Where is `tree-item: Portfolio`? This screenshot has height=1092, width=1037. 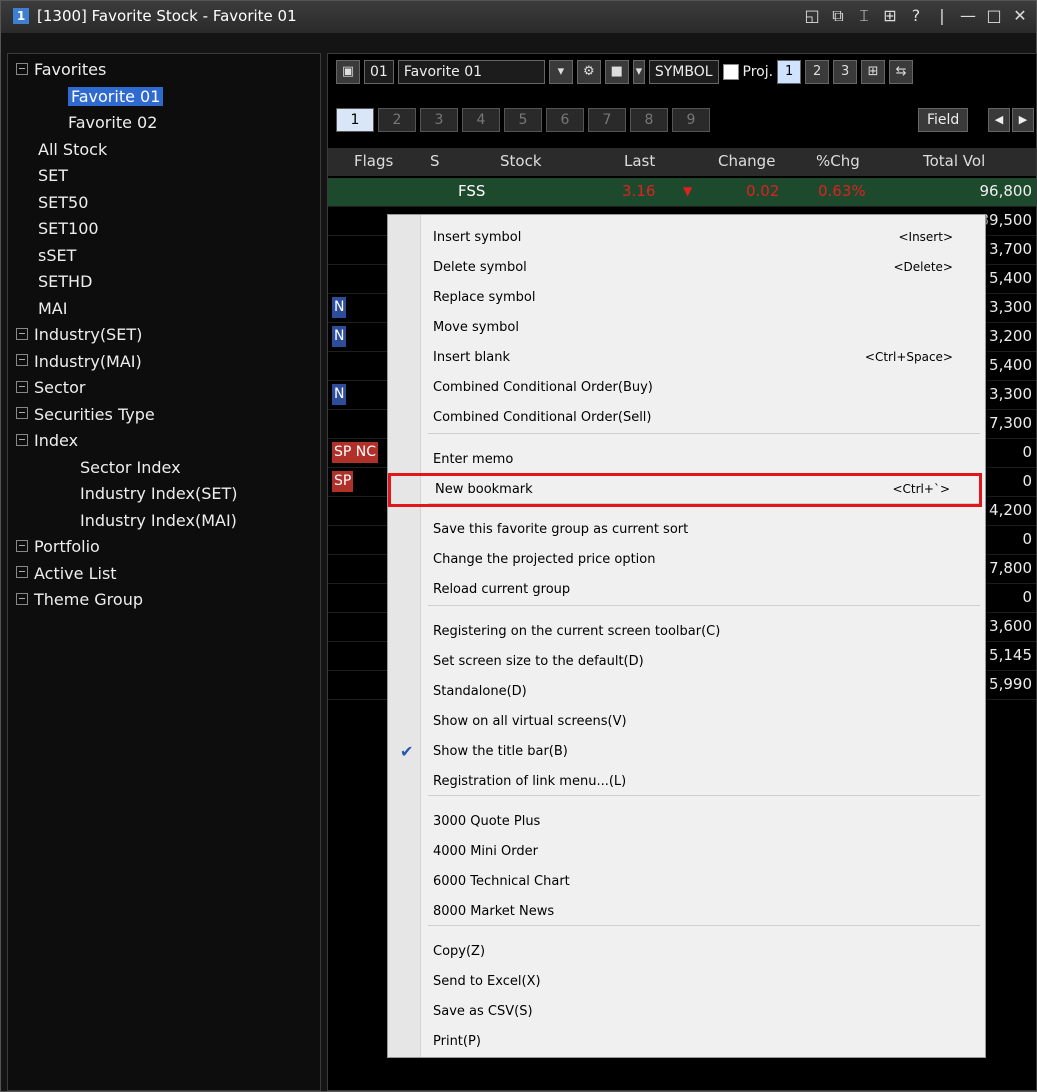
tree-item: Portfolio is located at coordinates (58, 547).